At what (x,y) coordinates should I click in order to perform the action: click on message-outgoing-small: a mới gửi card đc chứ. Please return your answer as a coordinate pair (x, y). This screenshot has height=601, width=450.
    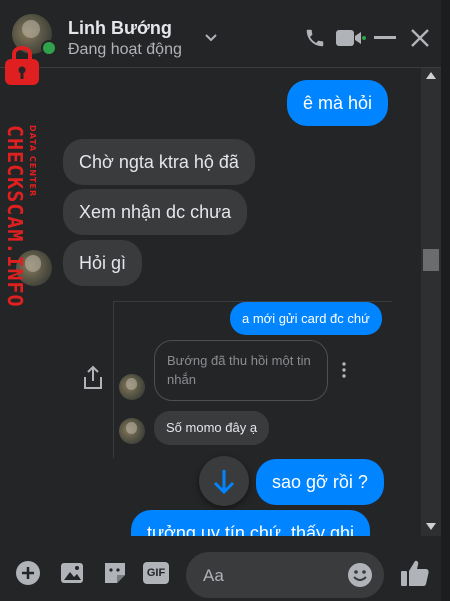
    Looking at the image, I should click on (306, 318).